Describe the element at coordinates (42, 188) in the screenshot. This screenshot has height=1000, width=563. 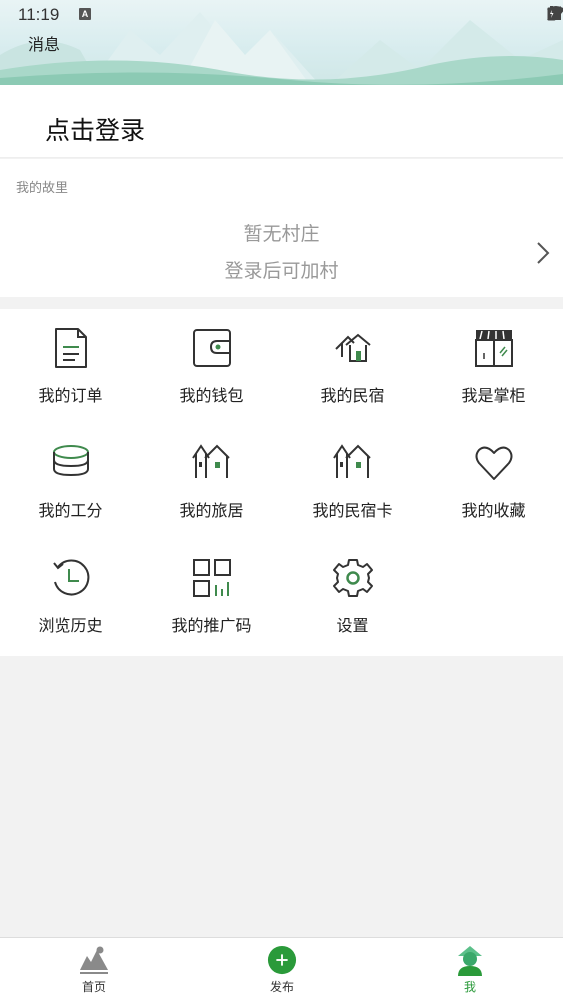
I see `hometown-title: 我的故里` at that location.